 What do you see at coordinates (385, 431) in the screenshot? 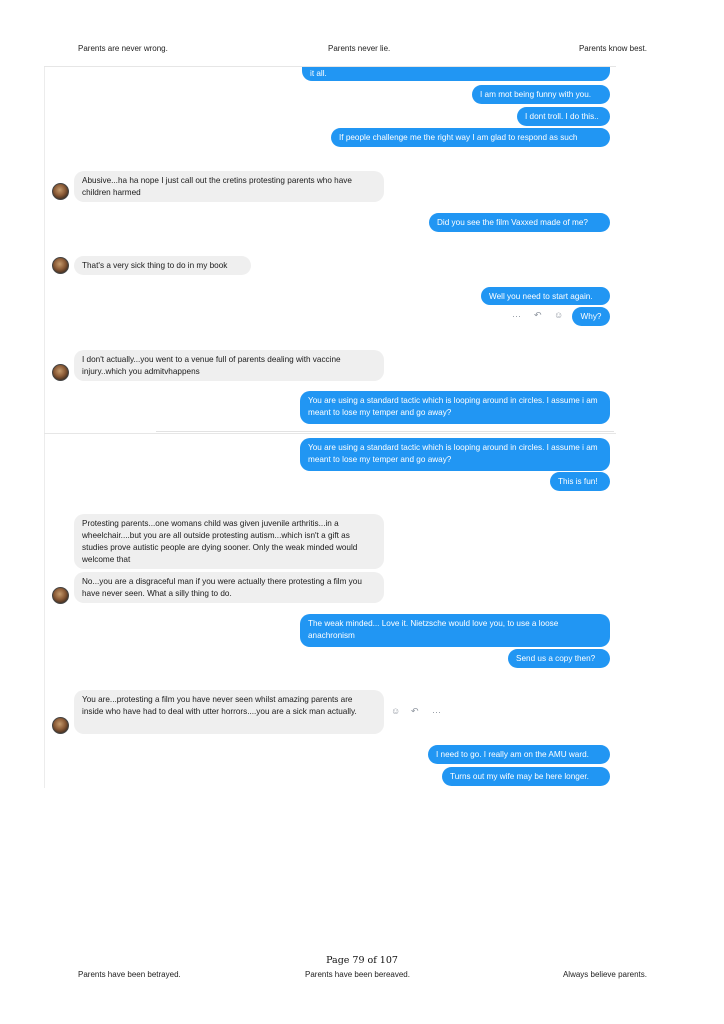
I see `divider` at bounding box center [385, 431].